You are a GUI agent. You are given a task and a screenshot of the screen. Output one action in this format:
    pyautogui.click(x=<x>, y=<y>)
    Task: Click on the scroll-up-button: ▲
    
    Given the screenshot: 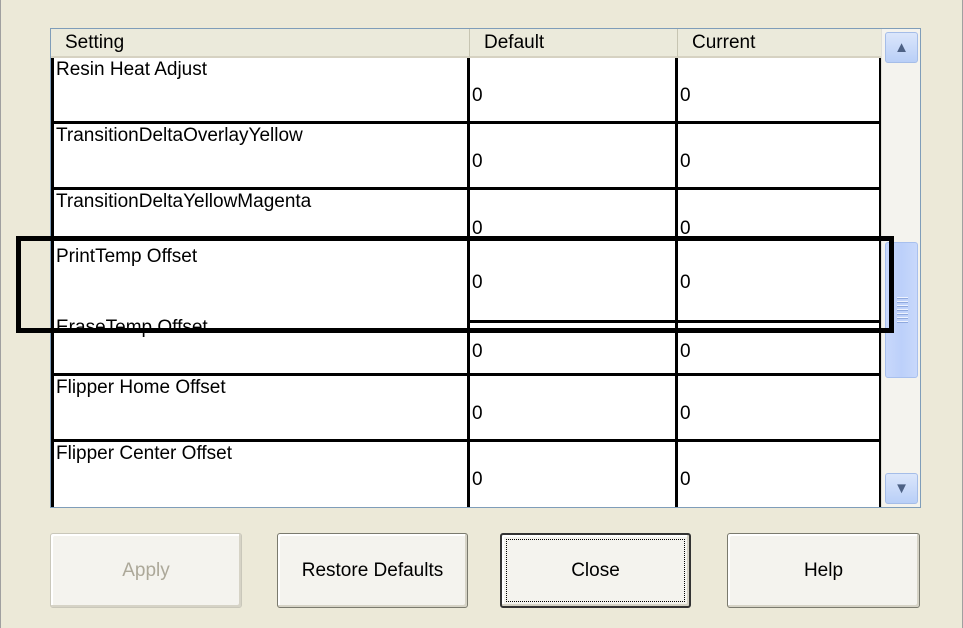 What is the action you would take?
    pyautogui.click(x=901, y=47)
    